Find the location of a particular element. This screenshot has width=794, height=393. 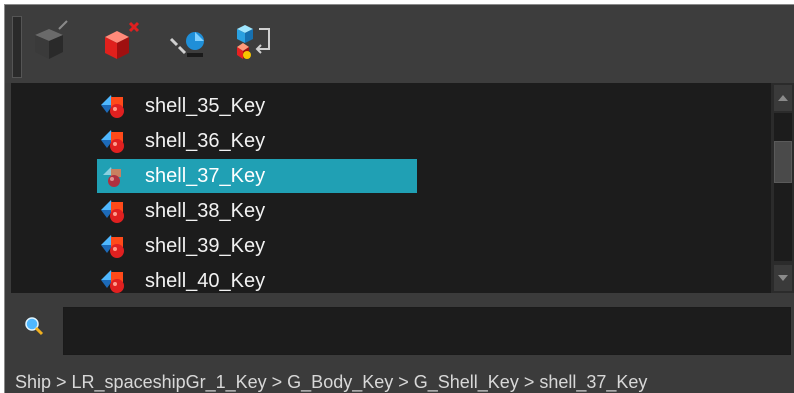

parent-icon is located at coordinates (253, 42).